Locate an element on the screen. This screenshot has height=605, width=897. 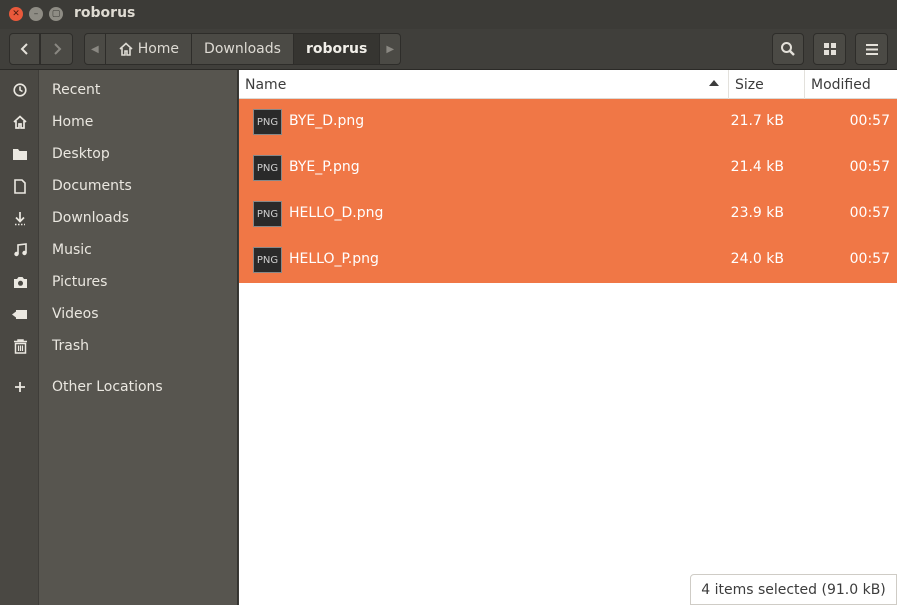
sidebar-item-pictures: Pictures is located at coordinates (118, 282).